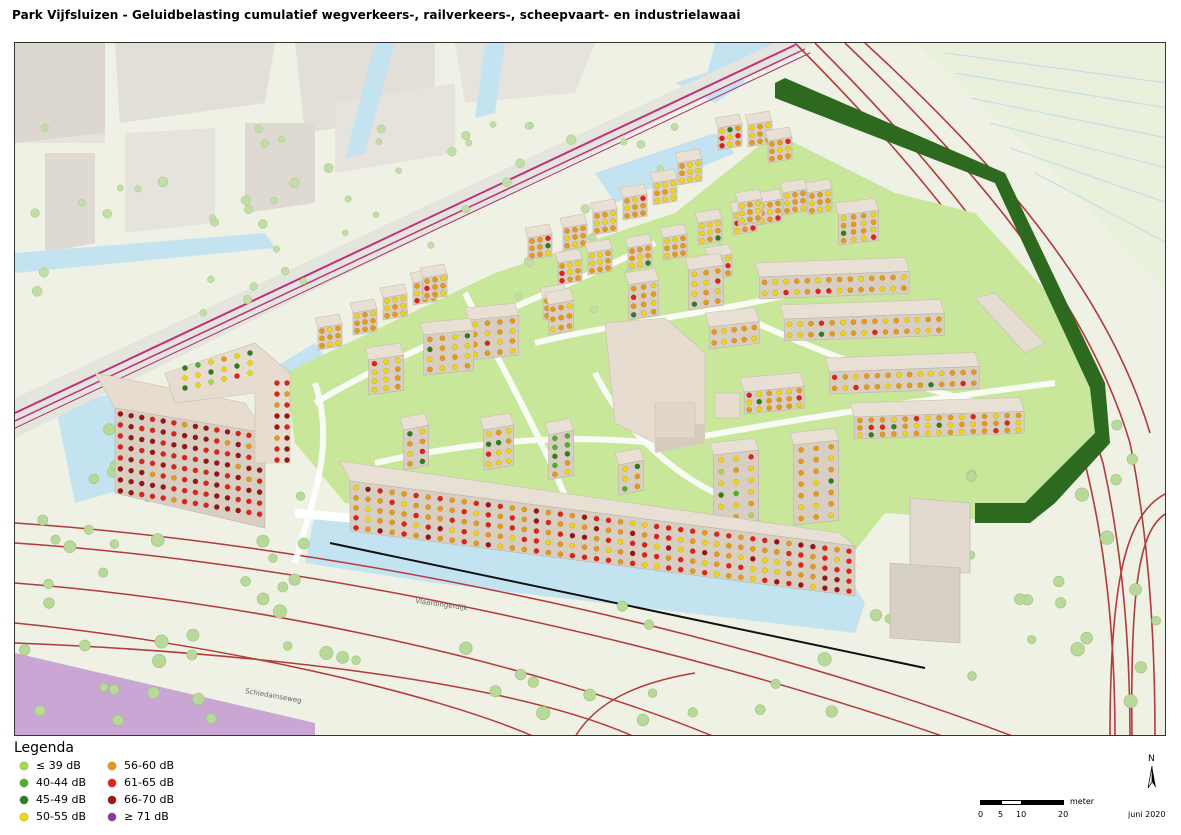 This screenshot has width=1181, height=835. I want to click on scale-tick: 0, so click(981, 814).